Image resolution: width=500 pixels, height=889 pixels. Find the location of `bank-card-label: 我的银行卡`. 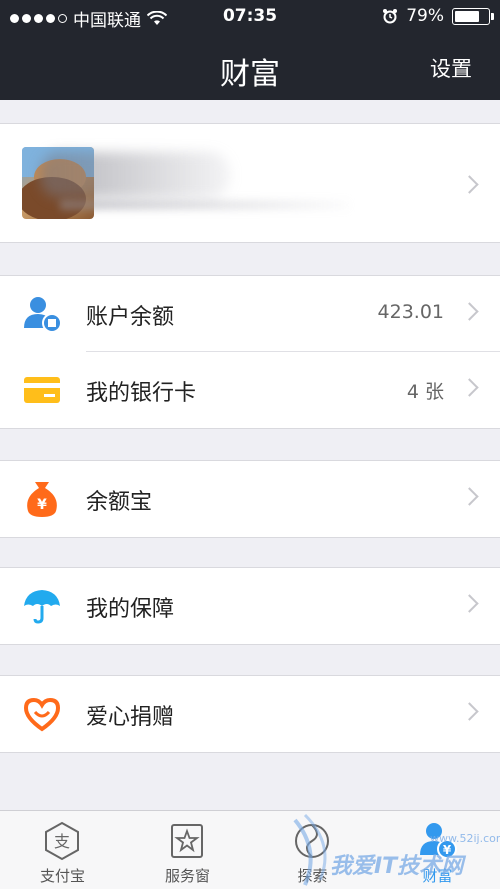

bank-card-label: 我的银行卡 is located at coordinates (141, 393).